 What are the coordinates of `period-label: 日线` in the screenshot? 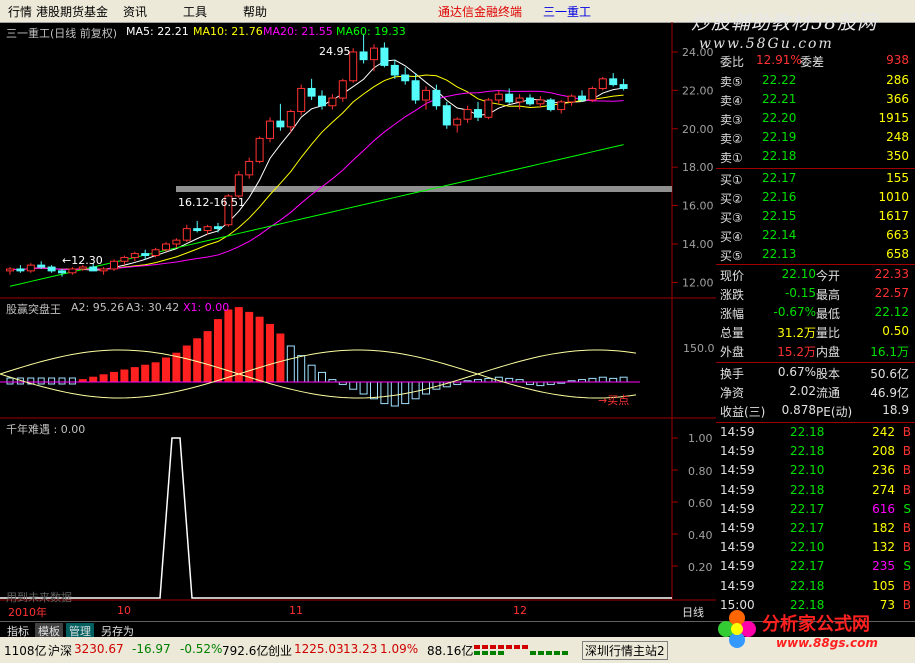 It's located at (693, 612).